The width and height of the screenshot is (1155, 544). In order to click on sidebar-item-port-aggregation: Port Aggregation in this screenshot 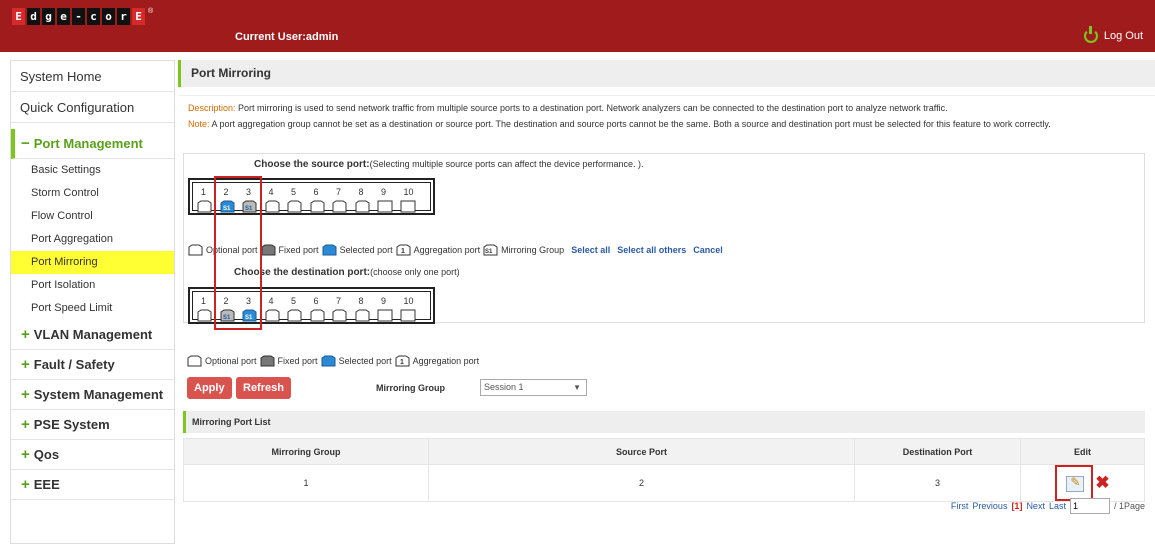, I will do `click(92, 239)`.